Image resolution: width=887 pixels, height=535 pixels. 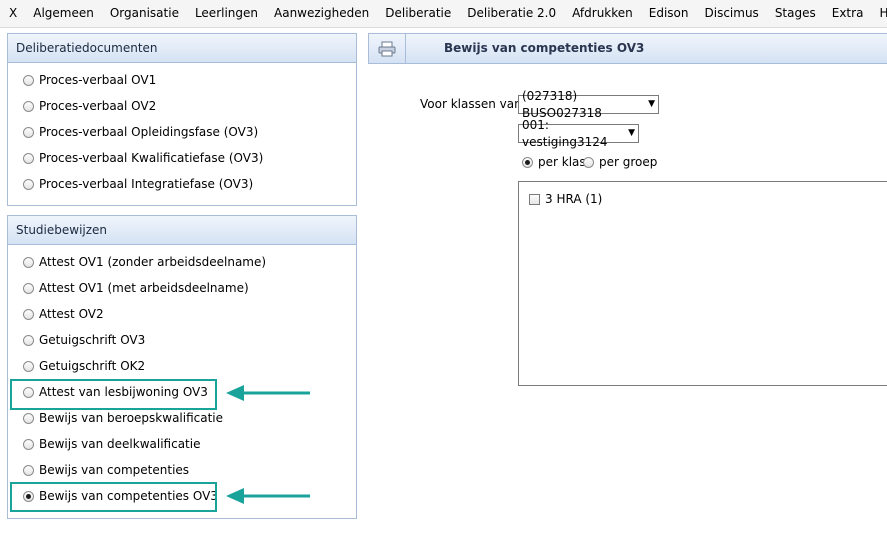 What do you see at coordinates (92, 340) in the screenshot?
I see `radio-label: Getuigschrift OV3` at bounding box center [92, 340].